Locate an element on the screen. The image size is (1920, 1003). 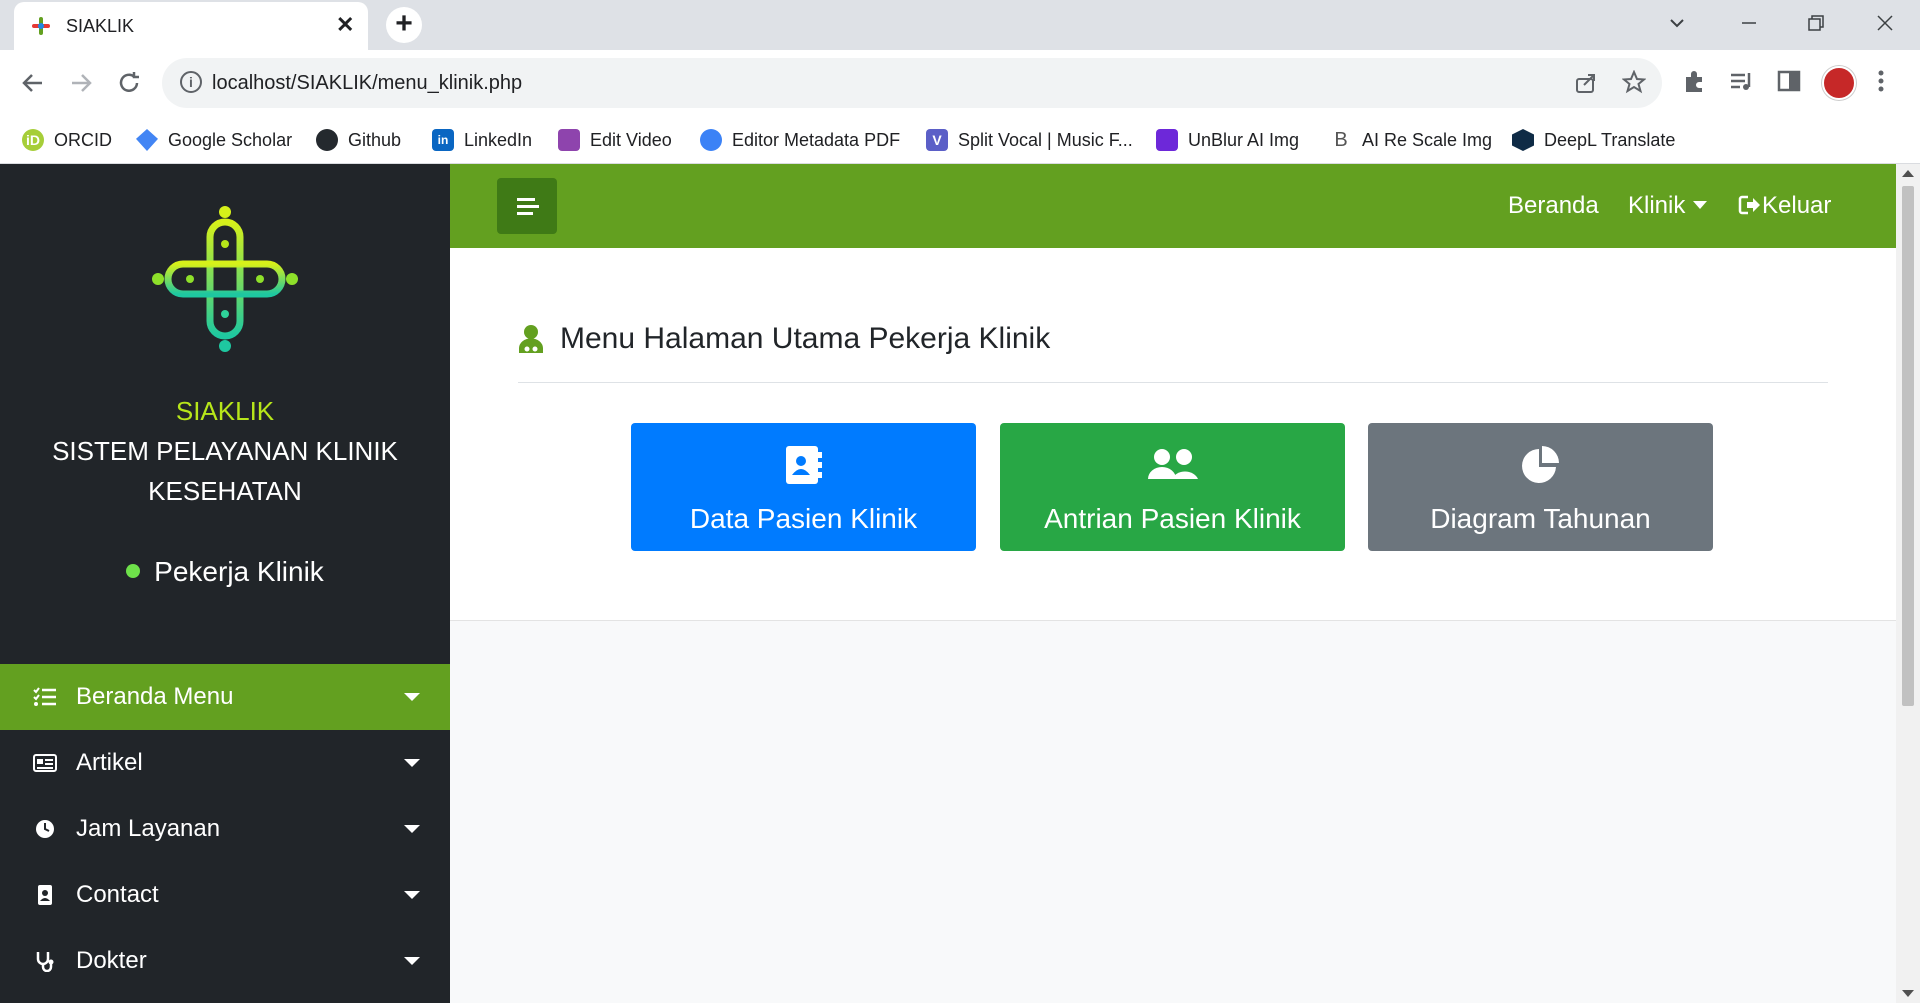
back-icon is located at coordinates (33, 83).